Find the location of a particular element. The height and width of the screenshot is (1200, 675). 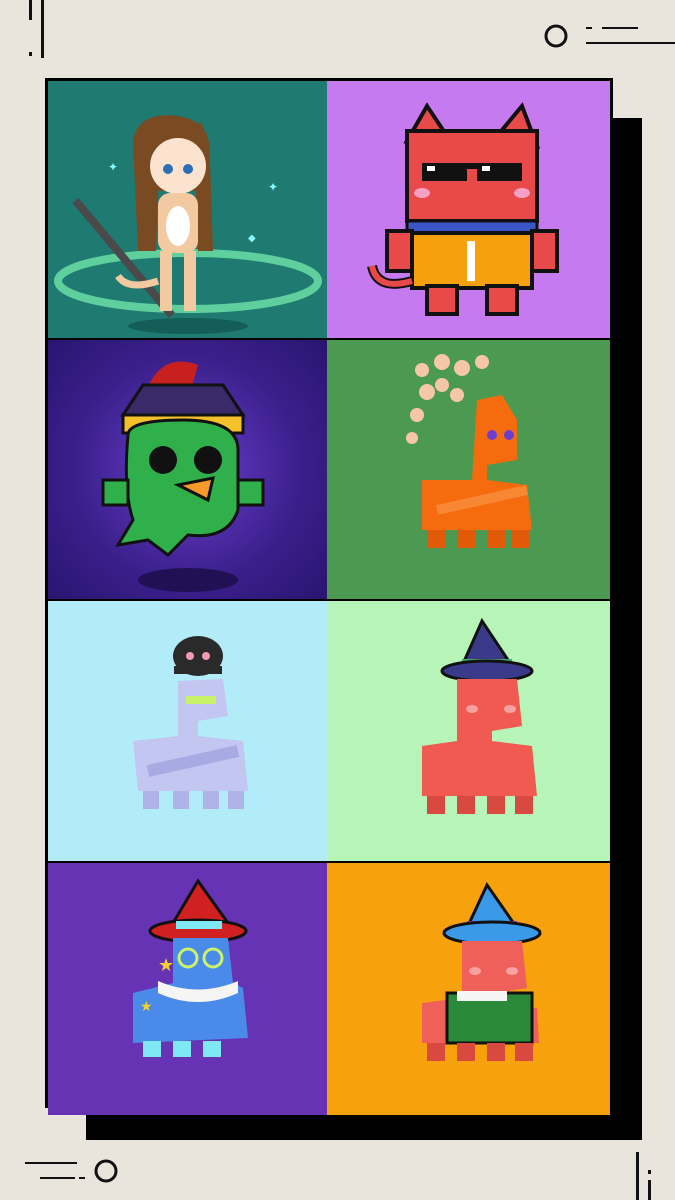

cat-girl-illustration: ✦ ✦ ◆ is located at coordinates (188, 224).